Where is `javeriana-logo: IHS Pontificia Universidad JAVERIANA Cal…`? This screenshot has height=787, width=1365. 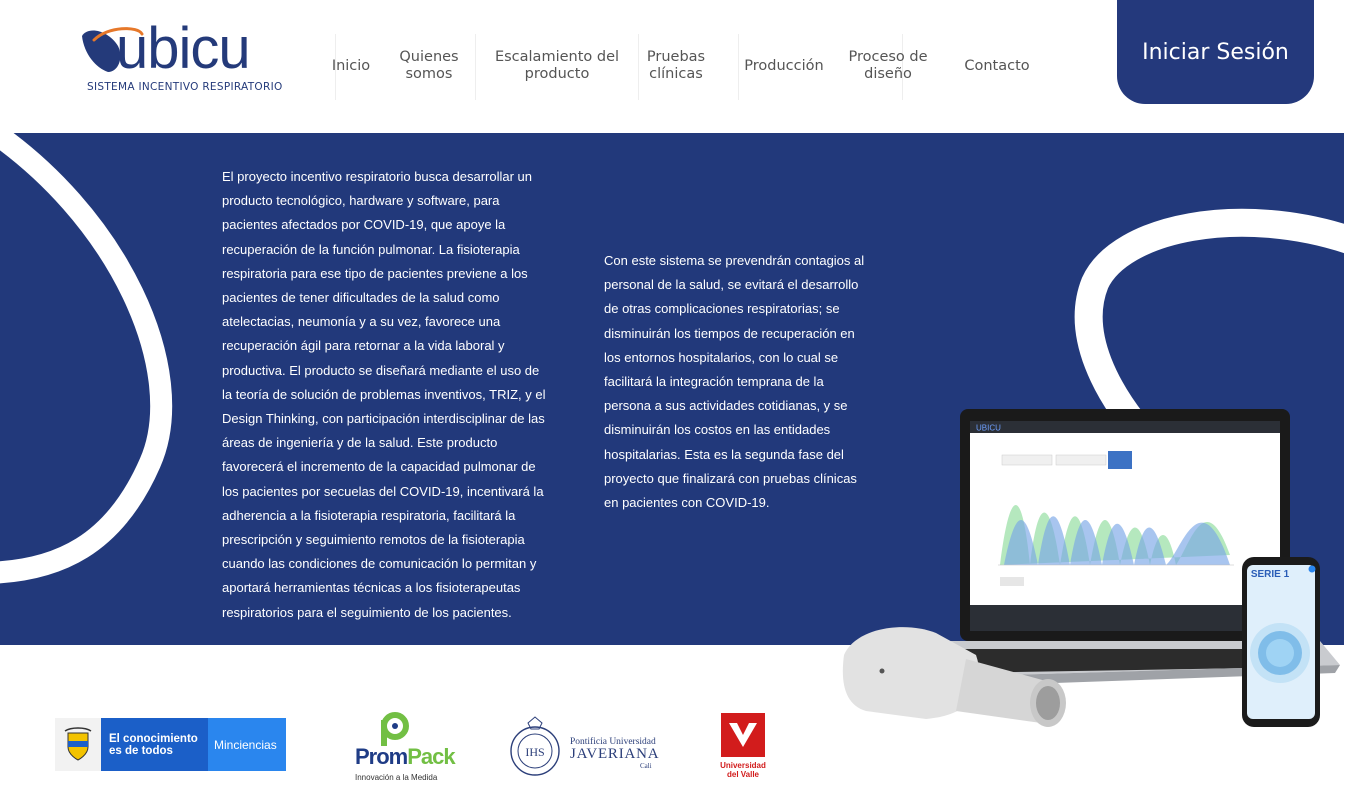 javeriana-logo: IHS Pontificia Universidad JAVERIANA Cal… is located at coordinates (583, 747).